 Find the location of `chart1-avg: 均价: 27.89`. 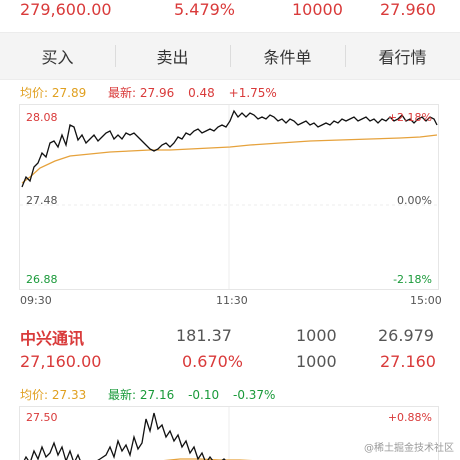

chart1-avg: 均价: 27.89 is located at coordinates (53, 93).